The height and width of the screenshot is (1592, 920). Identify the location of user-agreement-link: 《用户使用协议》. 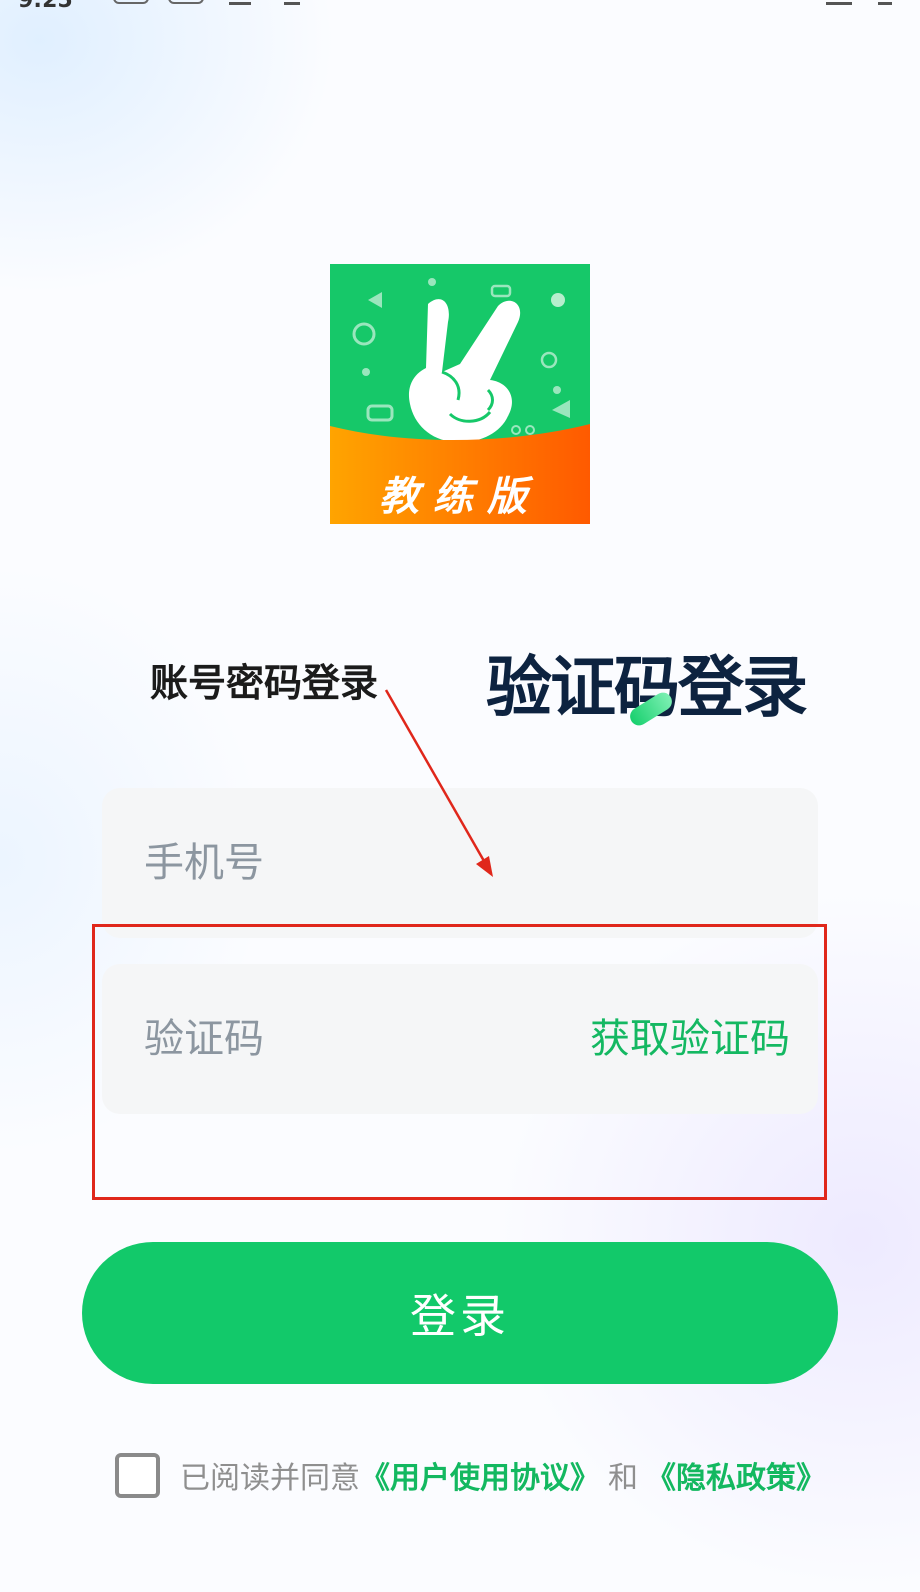
(480, 1475).